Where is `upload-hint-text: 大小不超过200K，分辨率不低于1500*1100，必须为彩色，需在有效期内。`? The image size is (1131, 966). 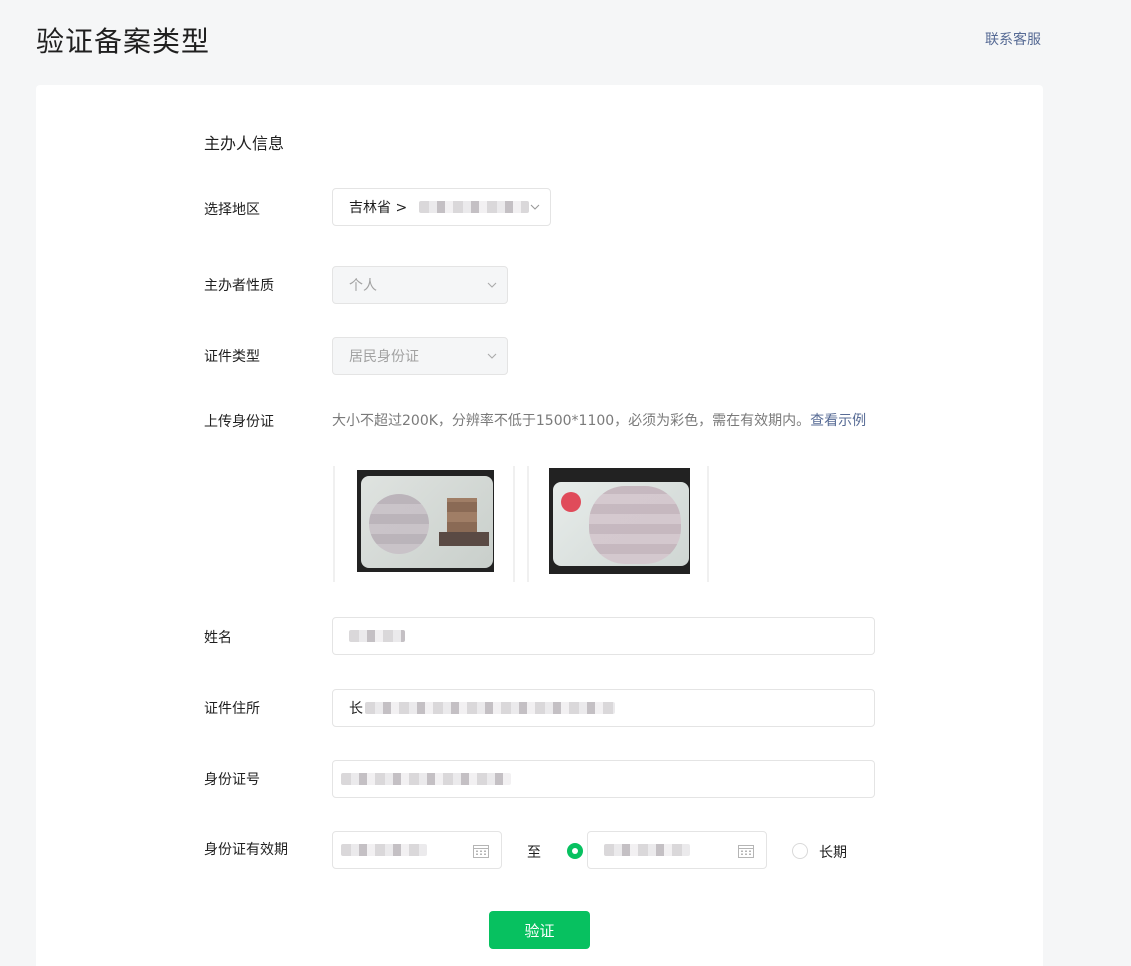
upload-hint-text: 大小不超过200K，分辨率不低于1500*1100，必须为彩色，需在有效期内。 is located at coordinates (571, 421).